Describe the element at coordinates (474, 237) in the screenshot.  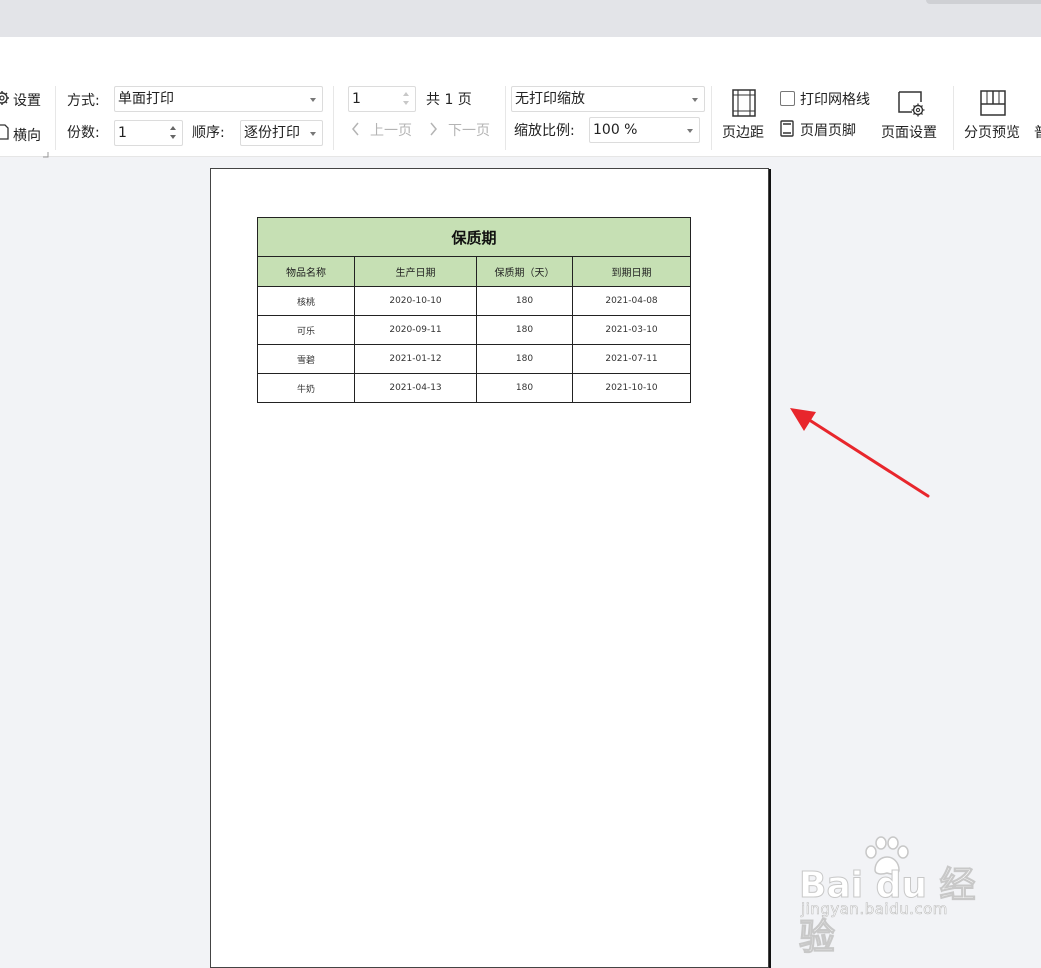
I see `table-title: 保质期` at that location.